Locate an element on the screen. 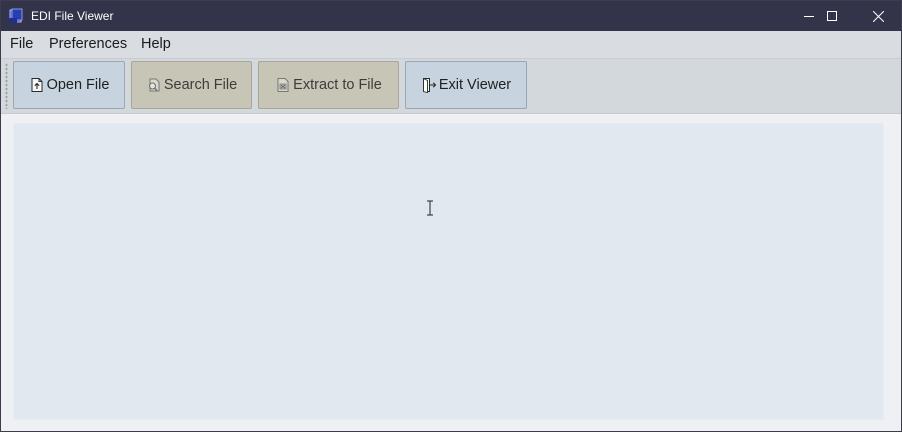  exit-viewer-label: Exit Viewer is located at coordinates (475, 85).